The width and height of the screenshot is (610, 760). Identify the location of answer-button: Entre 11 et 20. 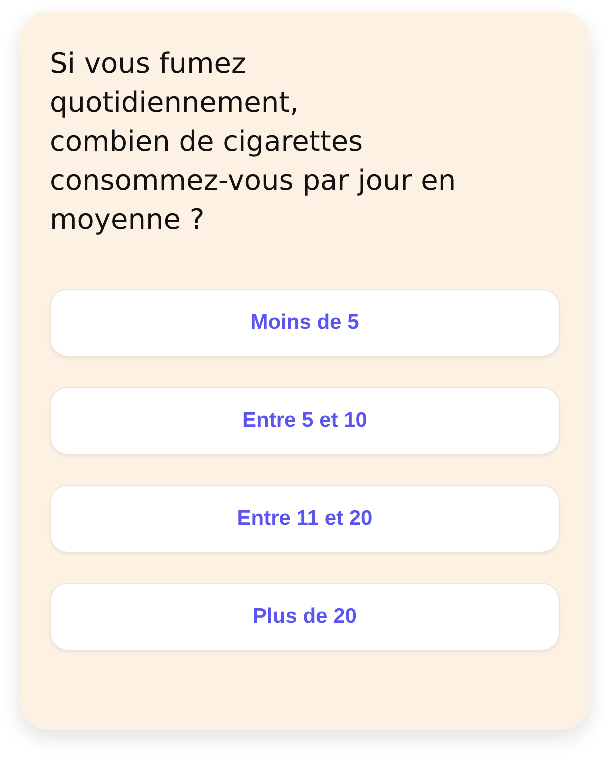
(305, 519).